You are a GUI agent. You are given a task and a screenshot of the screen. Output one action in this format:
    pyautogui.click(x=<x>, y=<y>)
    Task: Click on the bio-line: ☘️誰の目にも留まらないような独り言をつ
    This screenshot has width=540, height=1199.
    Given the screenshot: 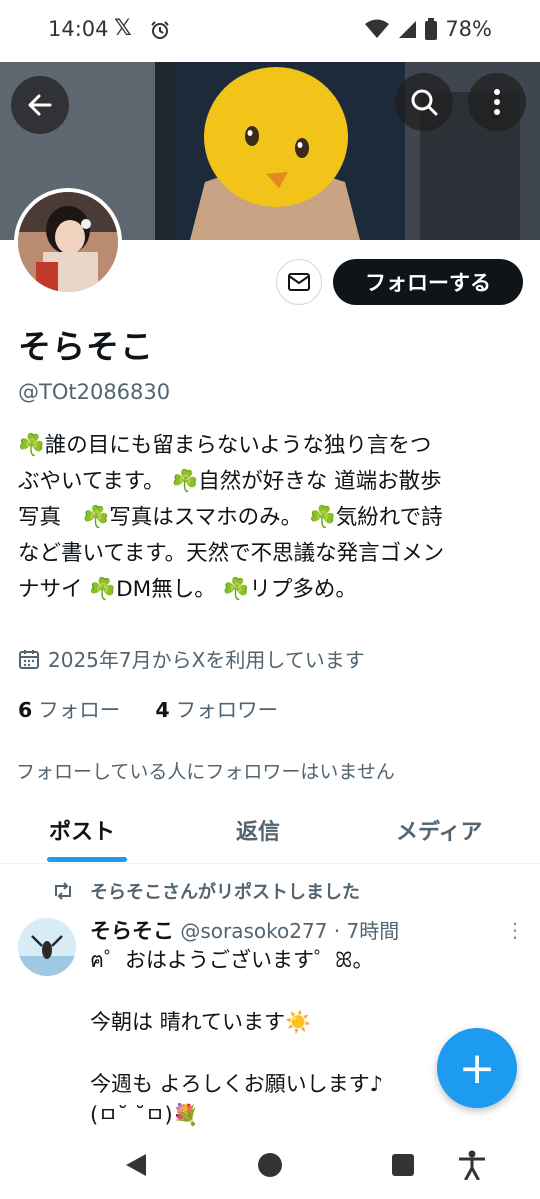 What is the action you would take?
    pyautogui.click(x=225, y=445)
    